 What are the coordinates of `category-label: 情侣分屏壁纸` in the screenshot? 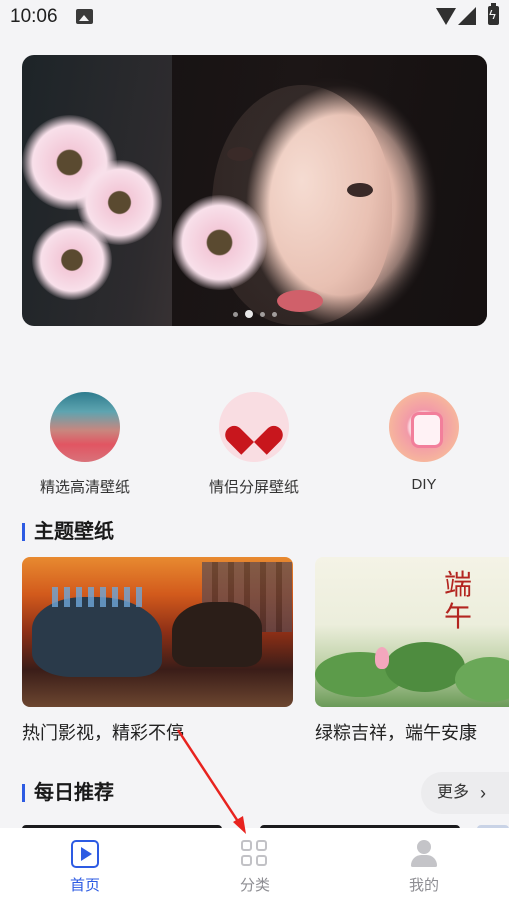 It's located at (253, 487).